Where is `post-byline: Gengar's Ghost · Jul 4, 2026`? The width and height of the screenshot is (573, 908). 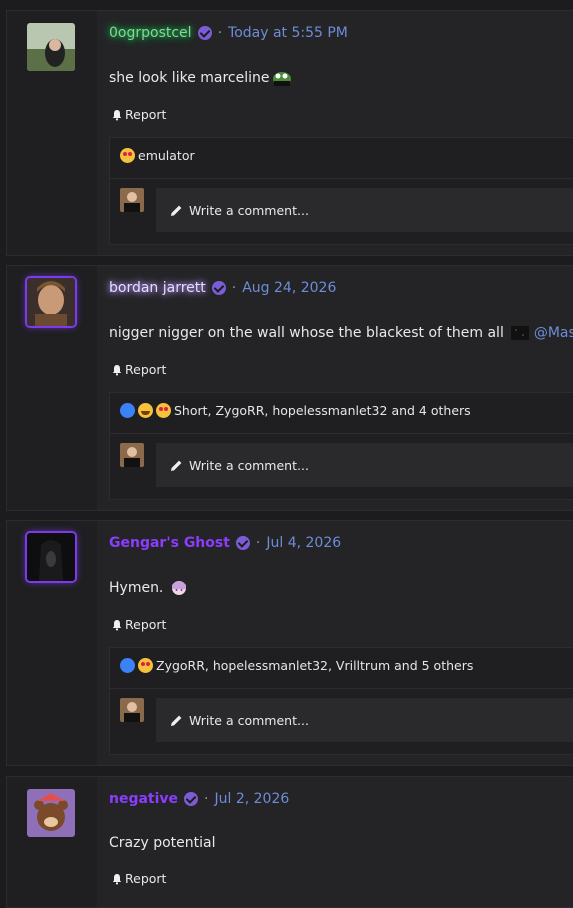 post-byline: Gengar's Ghost · Jul 4, 2026 is located at coordinates (225, 543).